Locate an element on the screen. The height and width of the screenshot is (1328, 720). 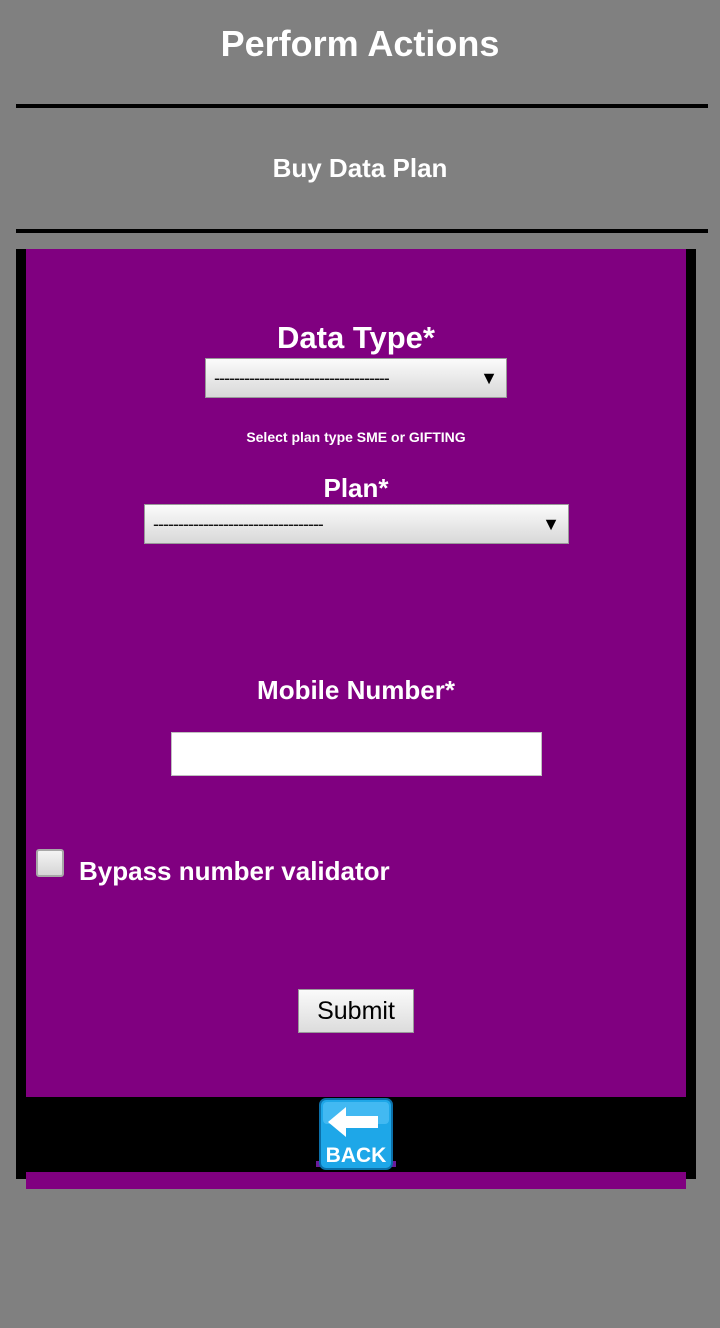
plan-selected-value: ---------------------------------- is located at coordinates (238, 524).